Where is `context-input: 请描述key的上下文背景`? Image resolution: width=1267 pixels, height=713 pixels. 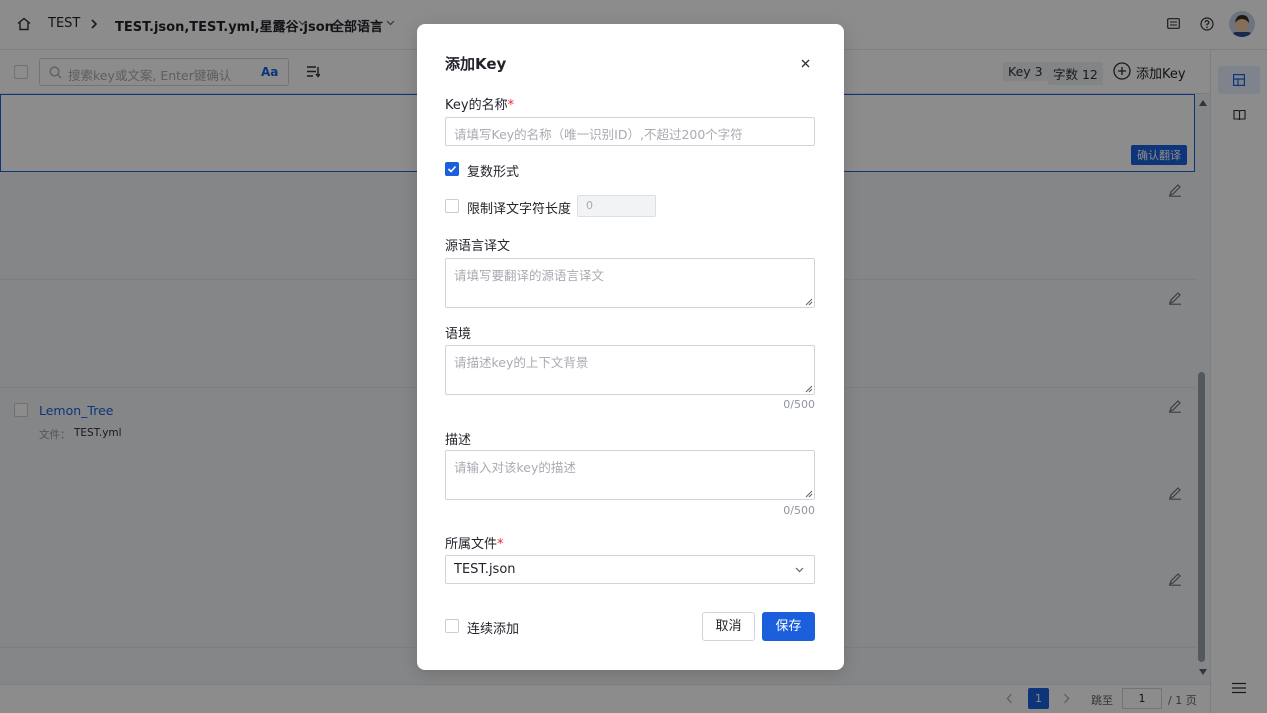 context-input: 请描述key的上下文背景 is located at coordinates (630, 370).